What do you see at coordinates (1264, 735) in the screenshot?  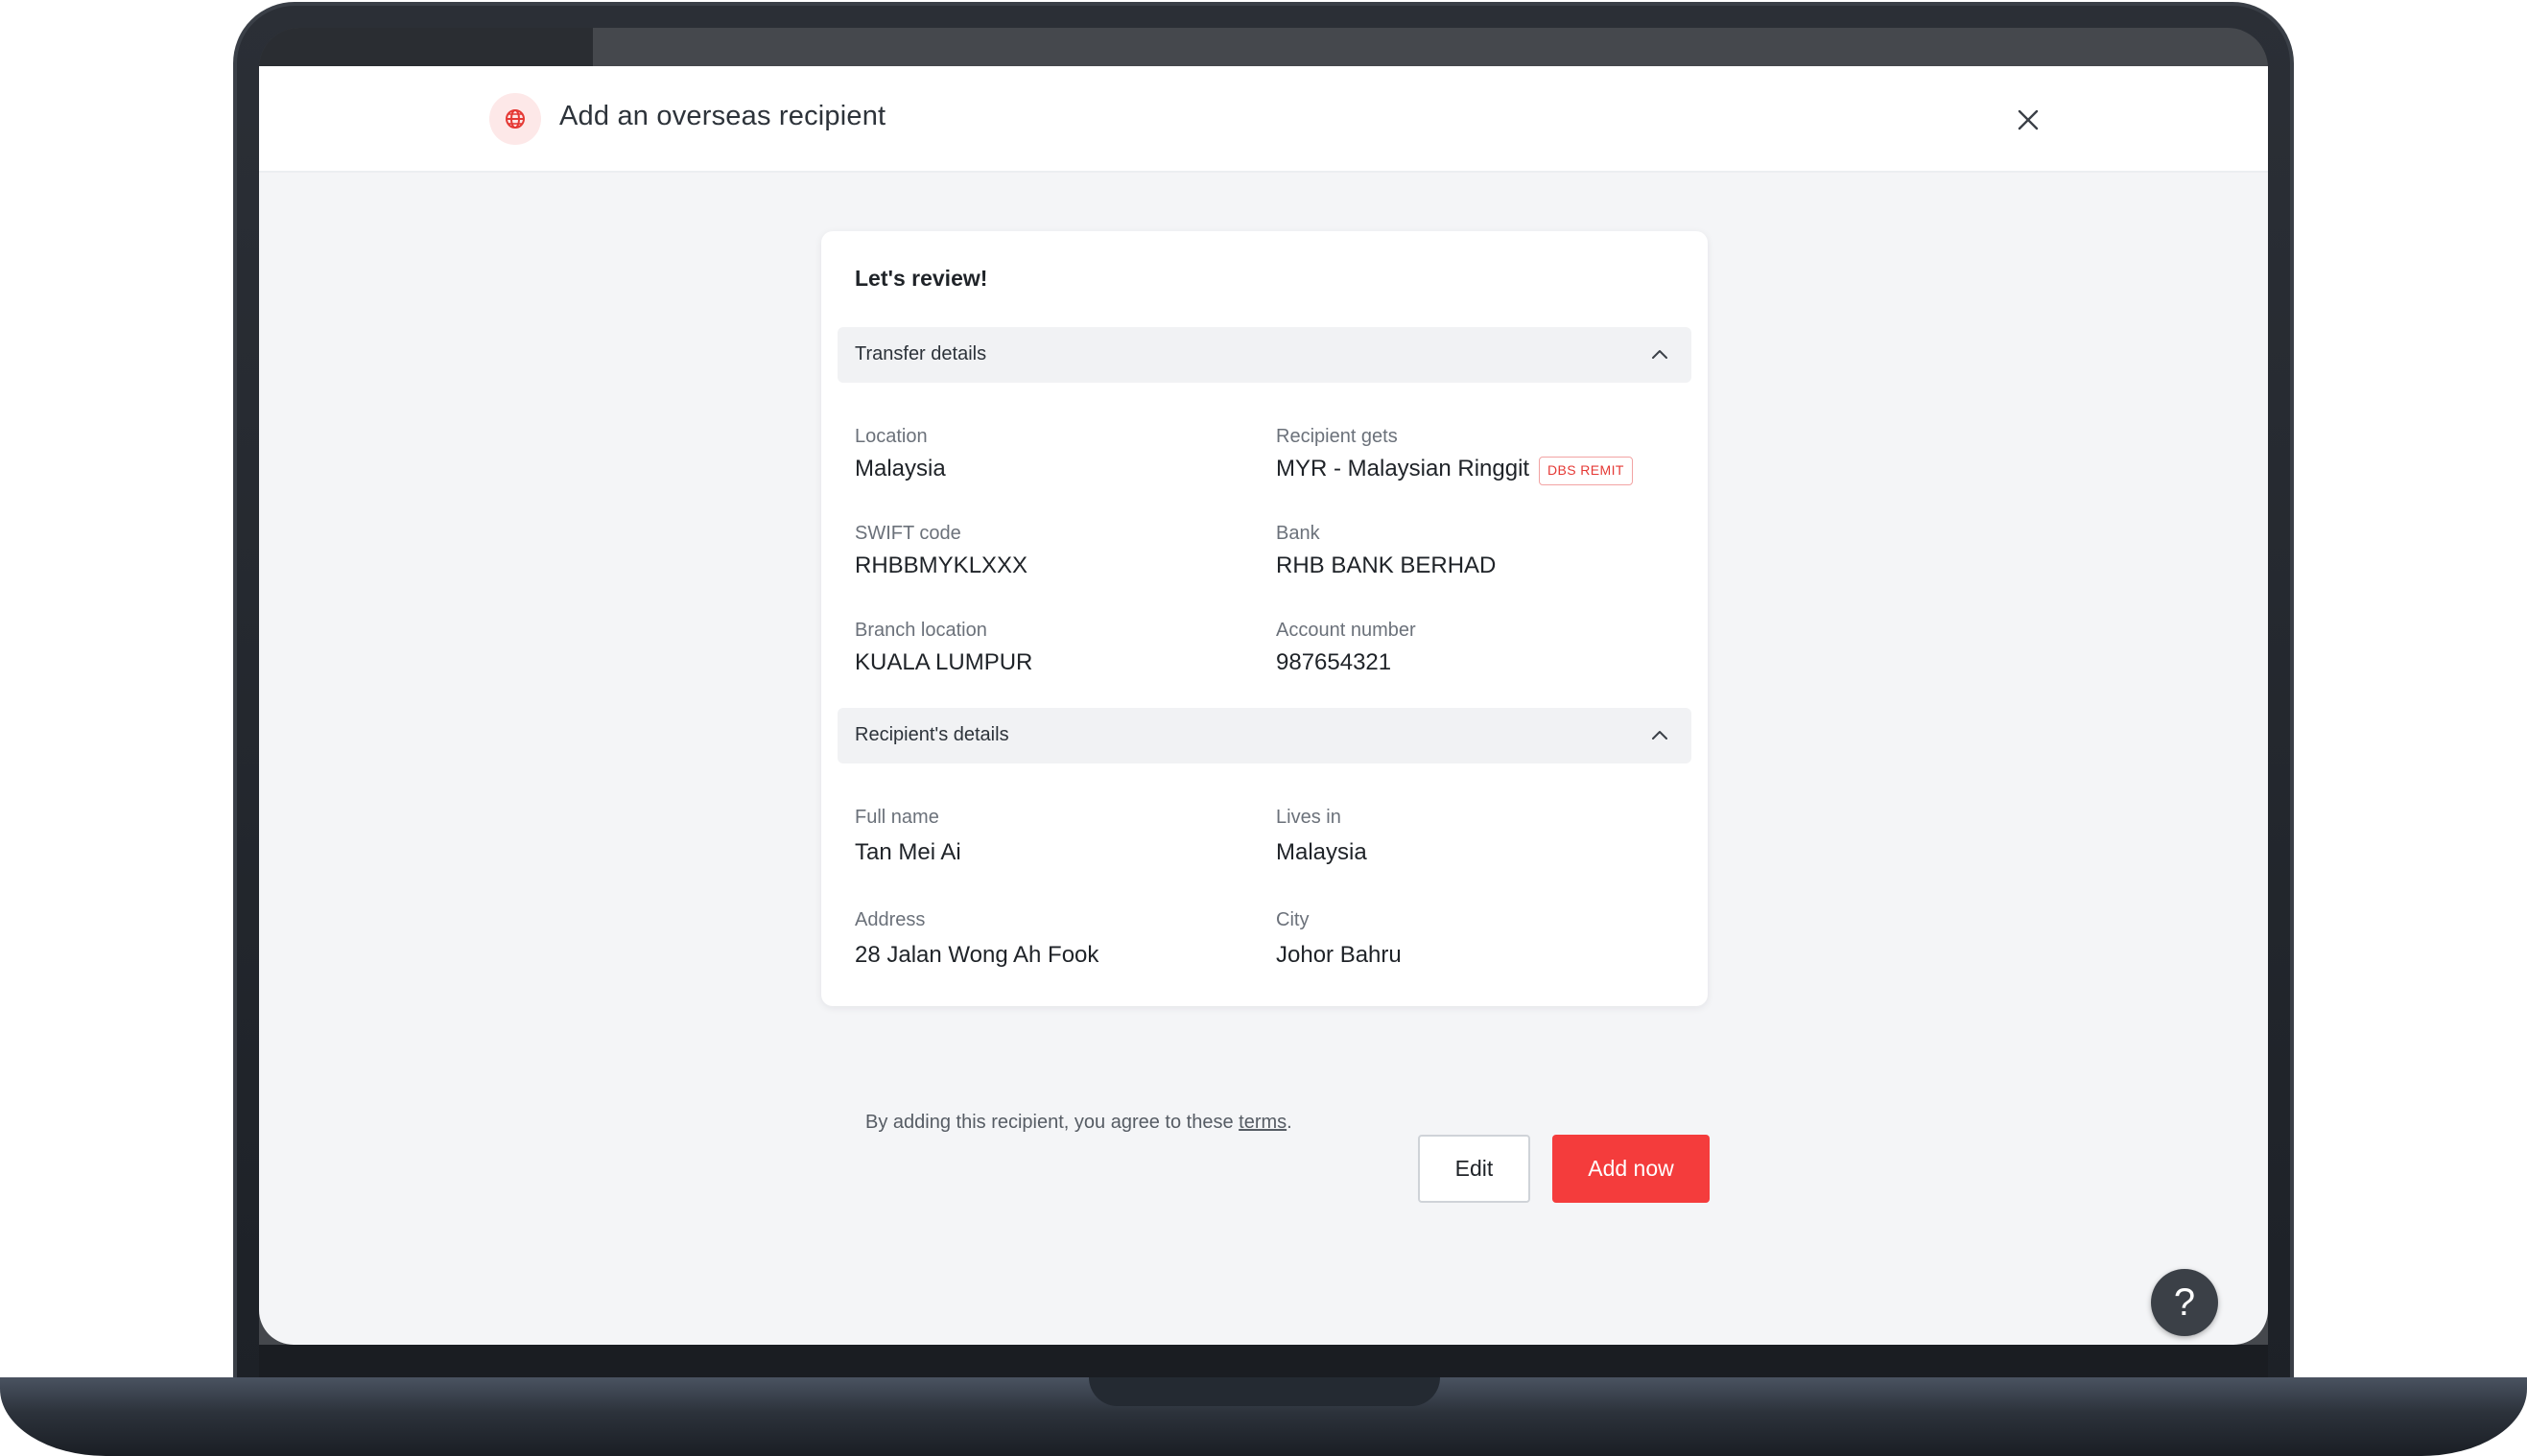 I see `recipient-details-toggle: Recipient's details` at bounding box center [1264, 735].